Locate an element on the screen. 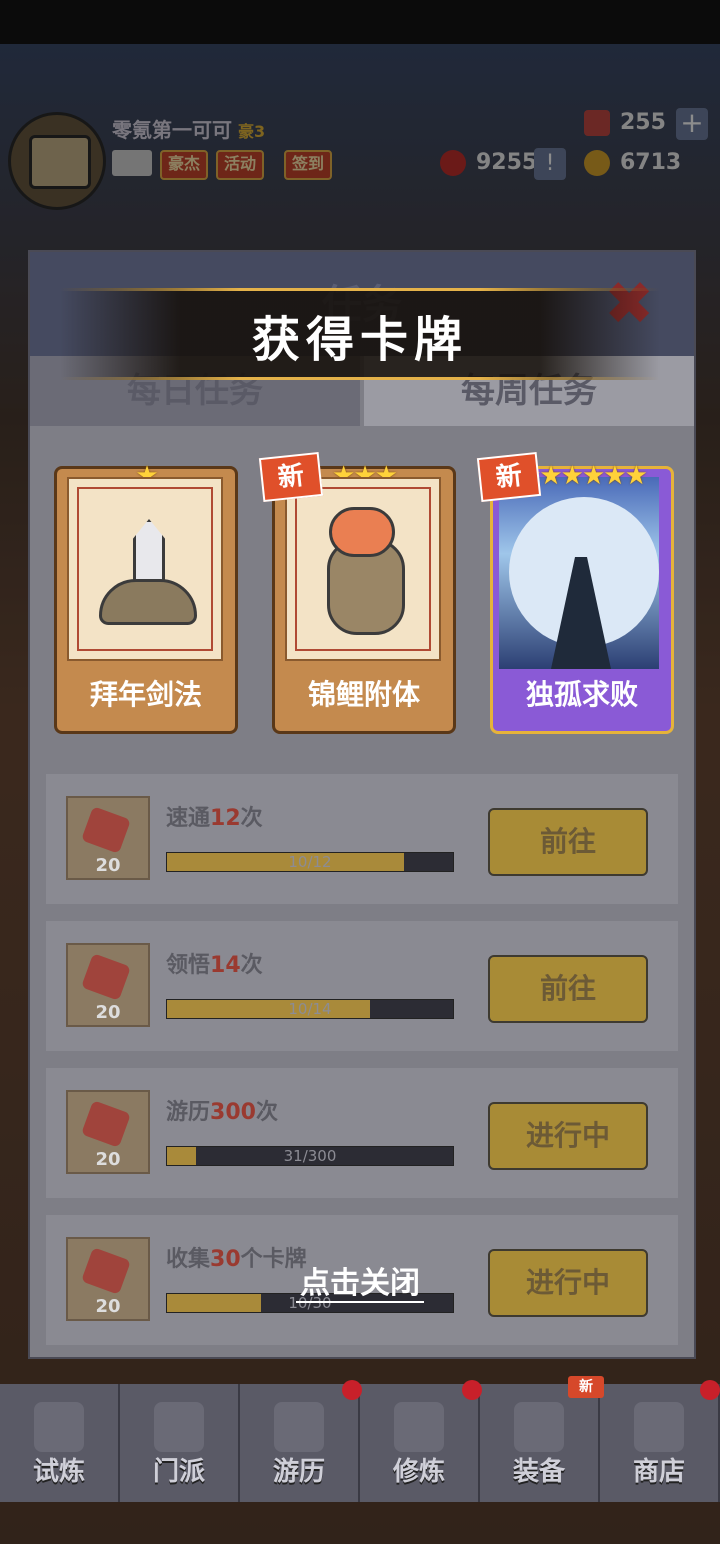  status-bar is located at coordinates (360, 22).